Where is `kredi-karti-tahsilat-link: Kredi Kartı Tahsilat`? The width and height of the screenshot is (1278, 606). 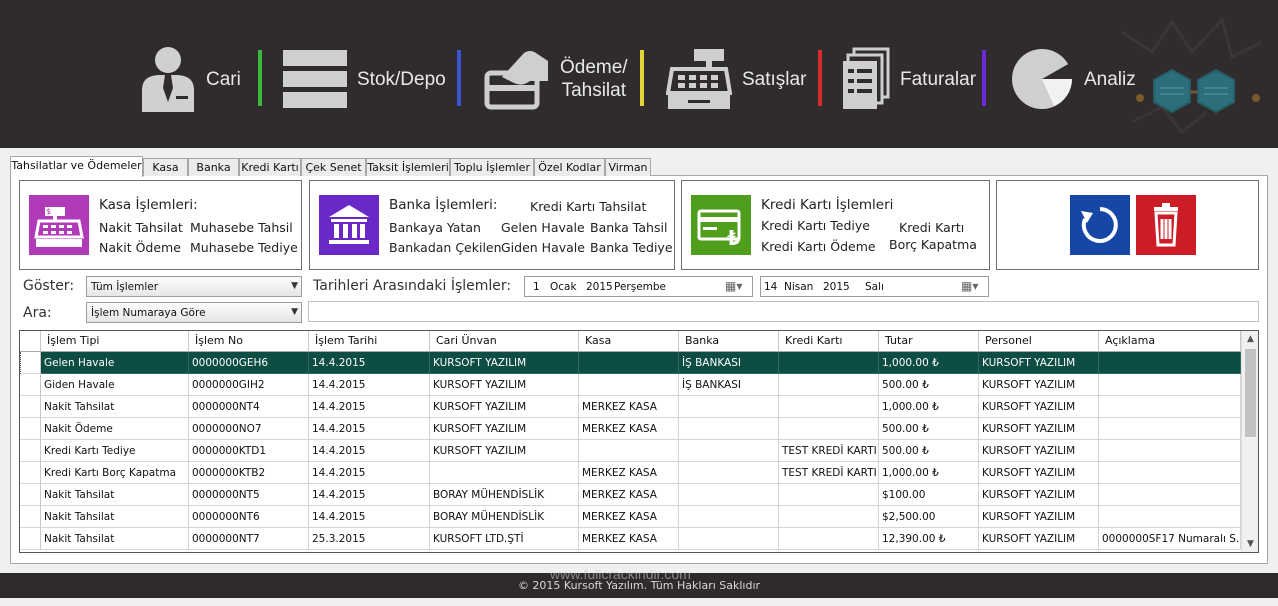
kredi-karti-tahsilat-link: Kredi Kartı Tahsilat is located at coordinates (588, 206).